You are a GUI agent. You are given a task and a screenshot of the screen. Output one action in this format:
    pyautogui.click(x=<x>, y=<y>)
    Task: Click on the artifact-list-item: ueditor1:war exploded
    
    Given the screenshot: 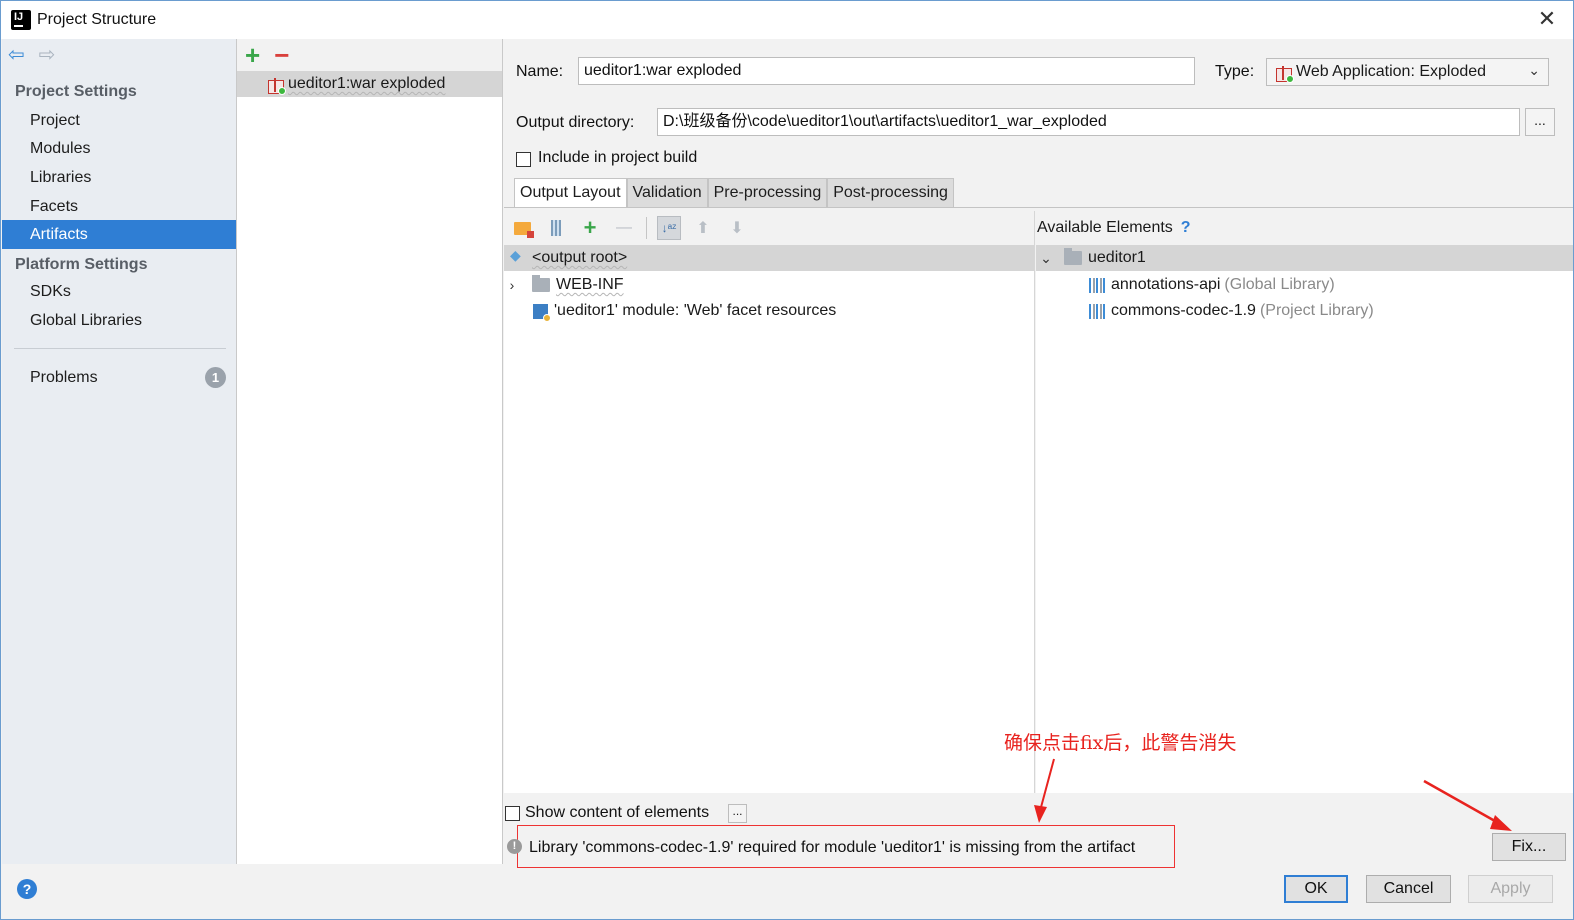 What is the action you would take?
    pyautogui.click(x=369, y=84)
    